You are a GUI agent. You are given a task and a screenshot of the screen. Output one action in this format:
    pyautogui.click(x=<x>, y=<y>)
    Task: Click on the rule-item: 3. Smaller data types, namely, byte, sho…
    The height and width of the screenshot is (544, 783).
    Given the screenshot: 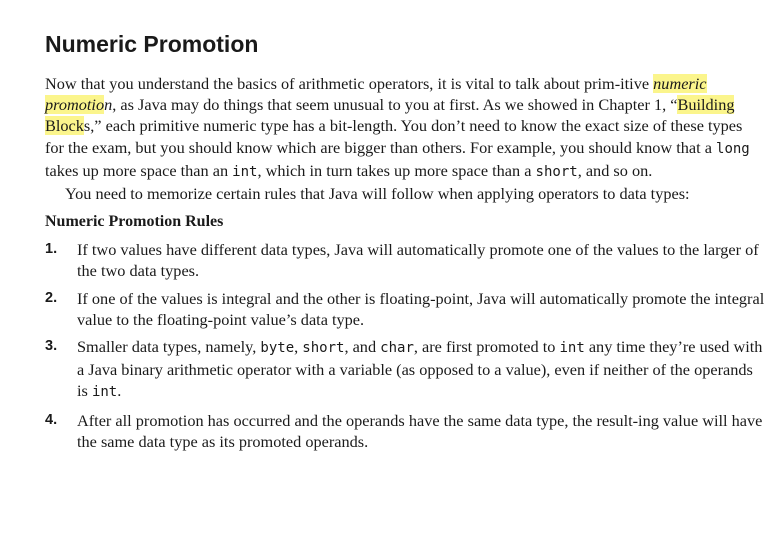 What is the action you would take?
    pyautogui.click(x=405, y=370)
    